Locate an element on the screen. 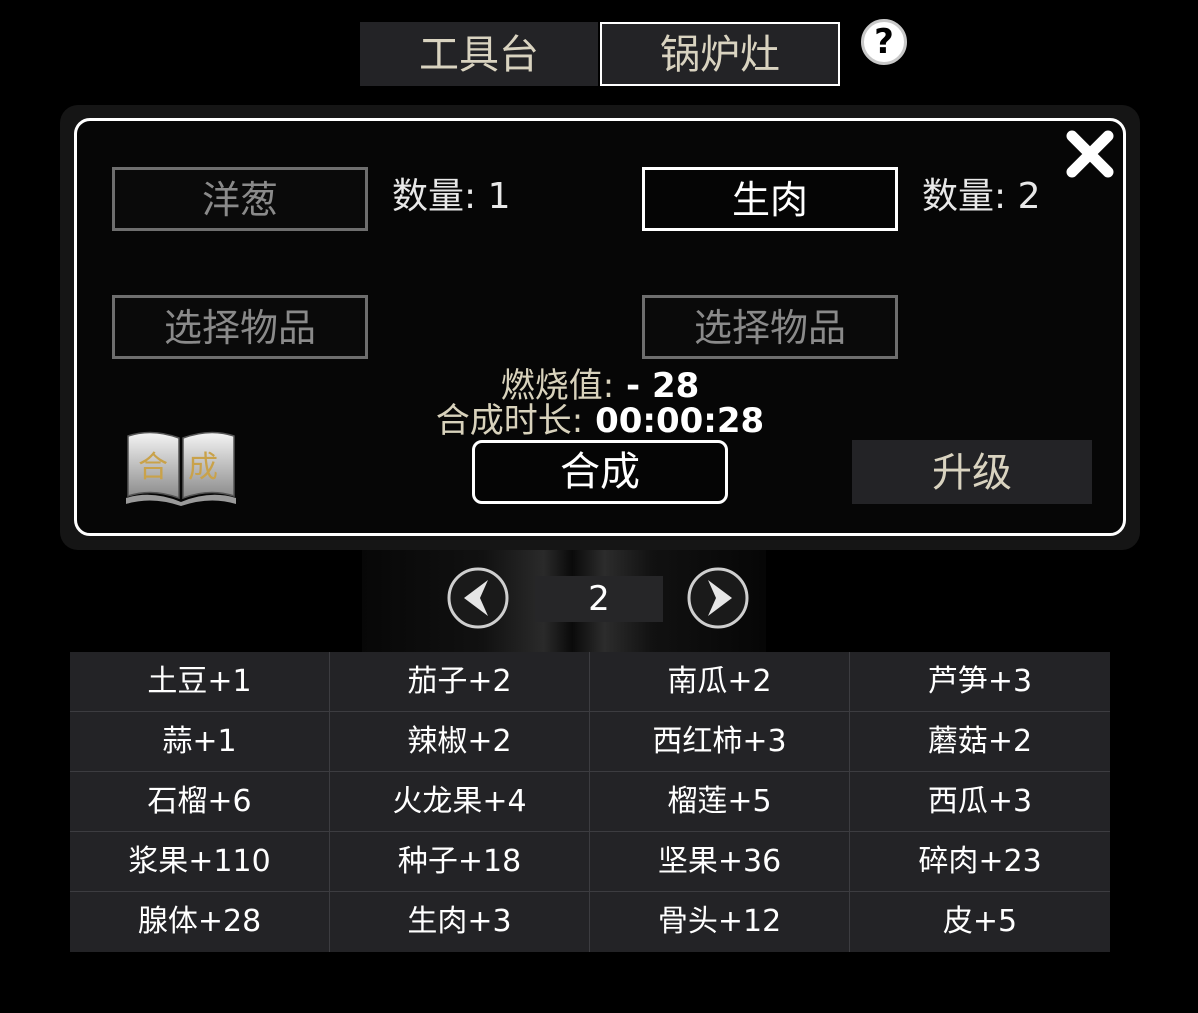  inventory-item: 南瓜+2 is located at coordinates (720, 682).